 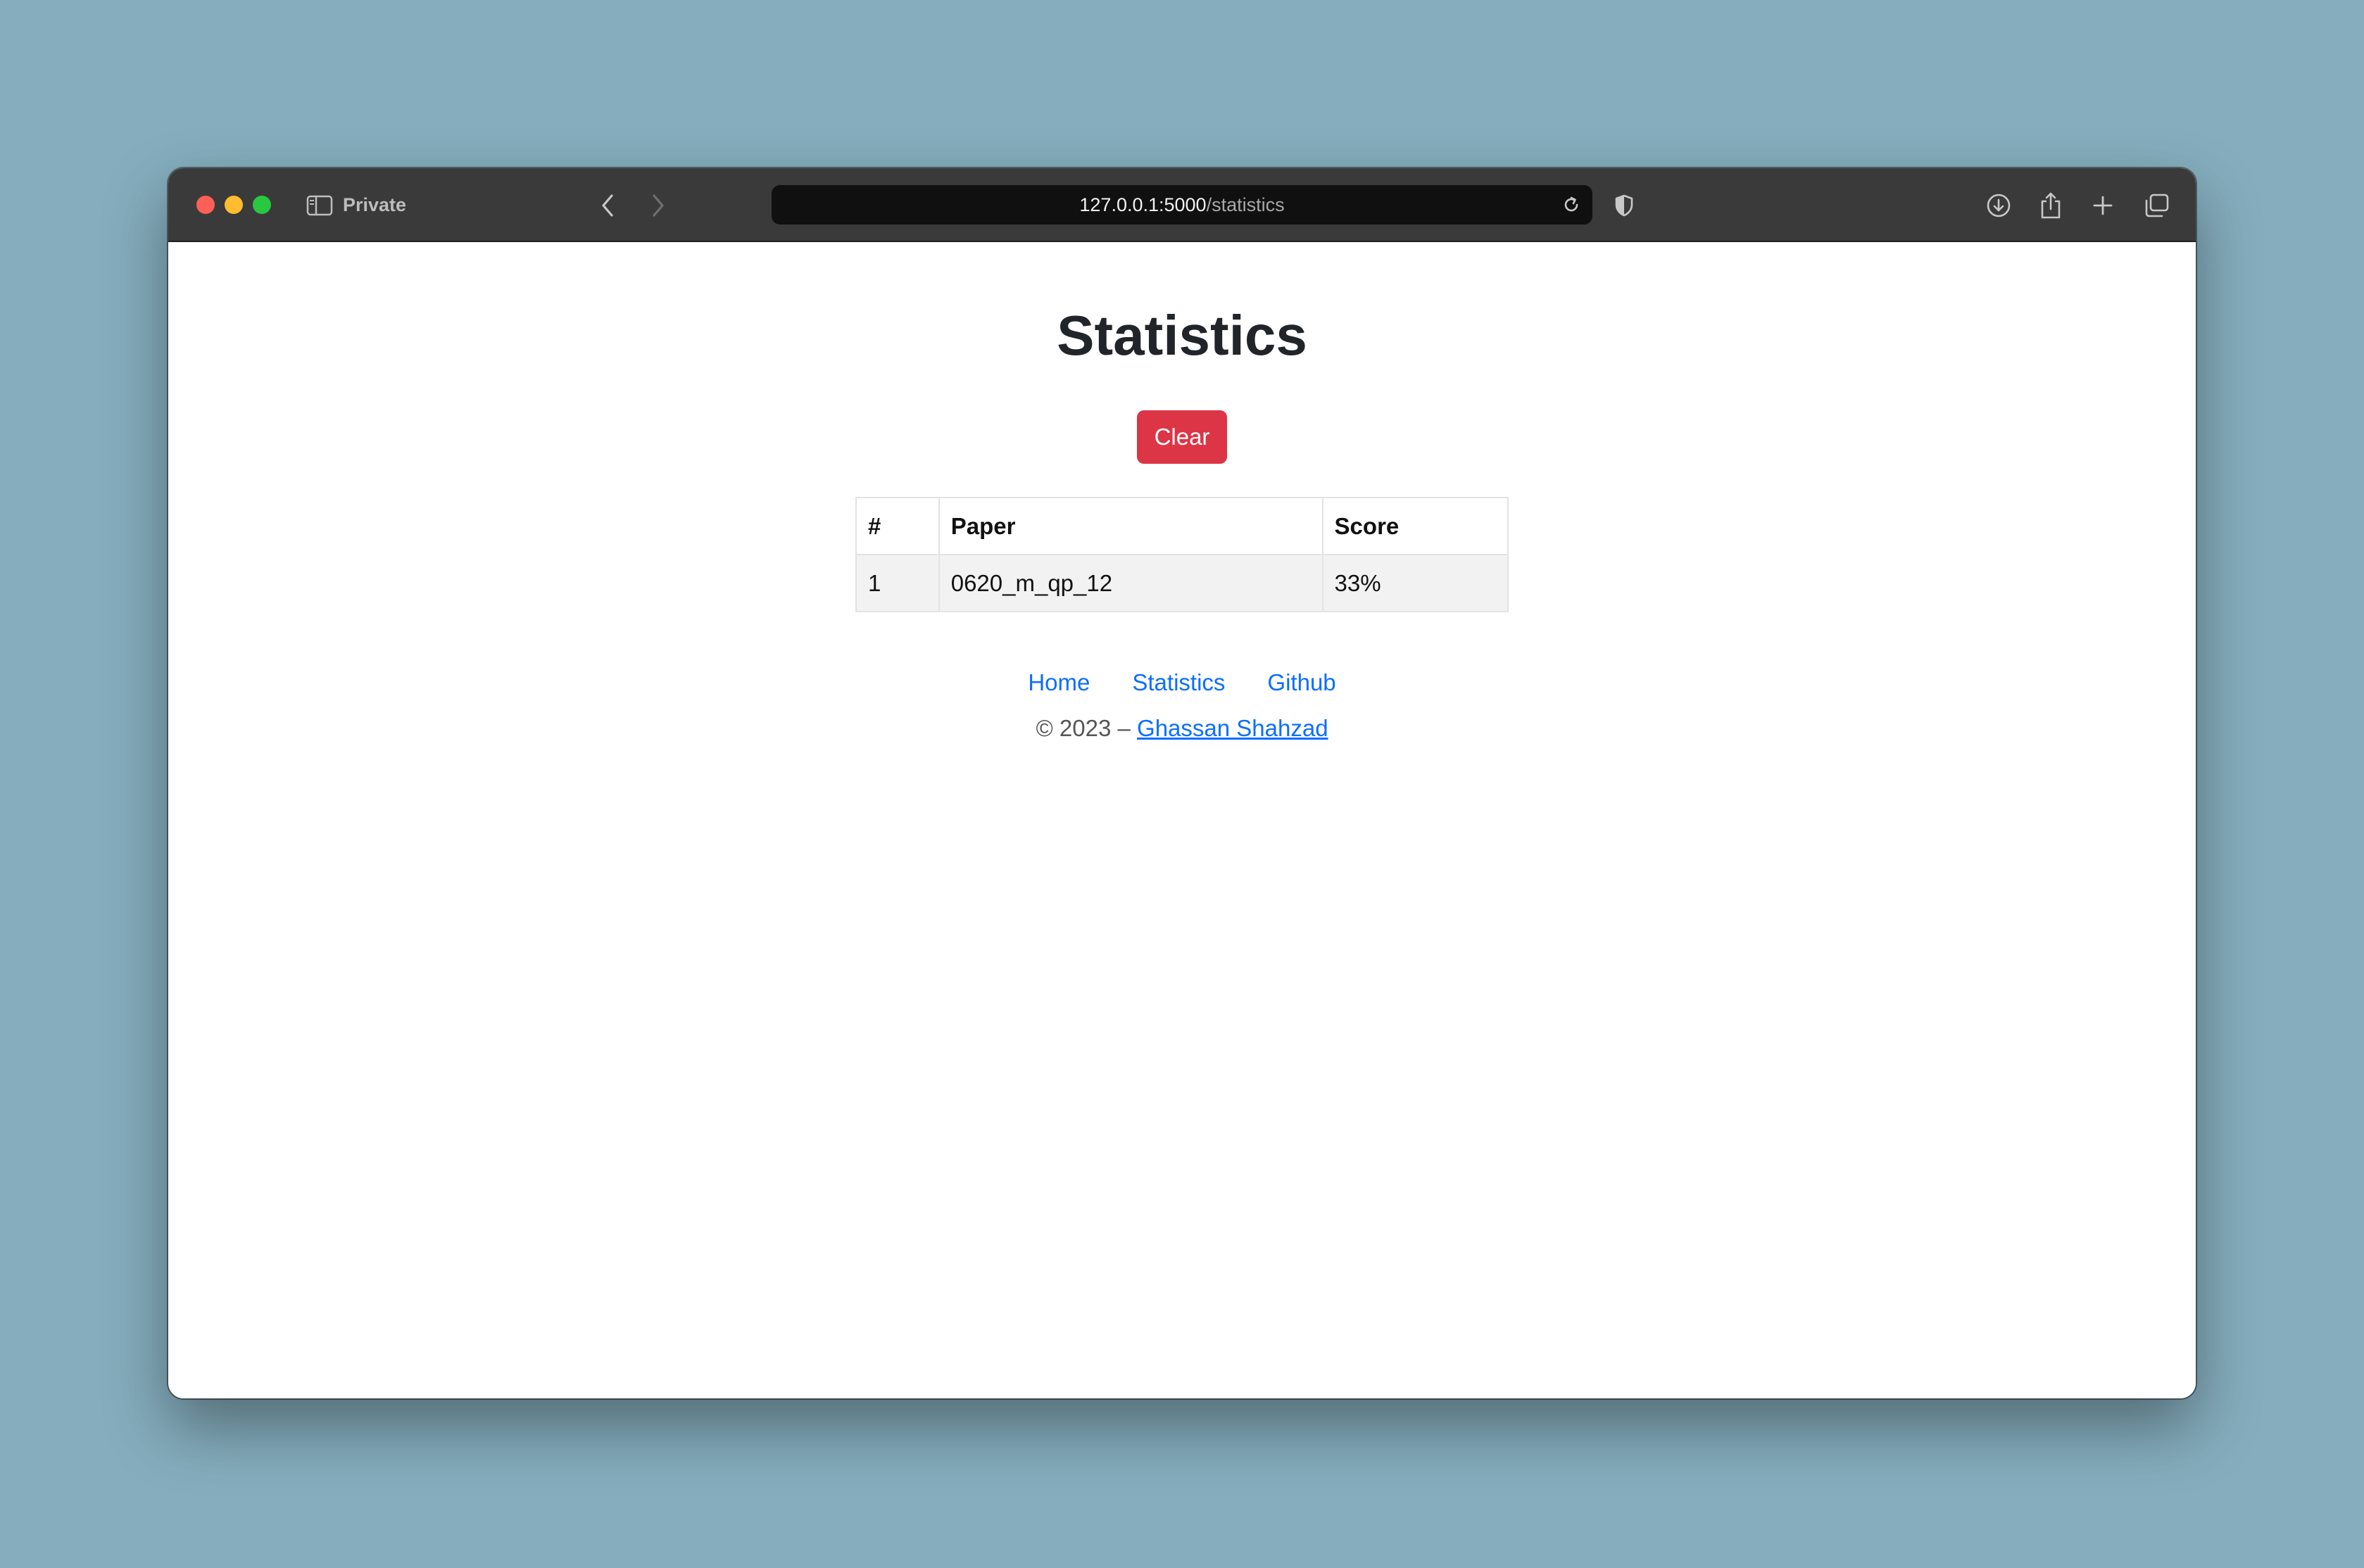 I want to click on url-text: 127.0.0.1:5000/statistics, so click(x=1182, y=205).